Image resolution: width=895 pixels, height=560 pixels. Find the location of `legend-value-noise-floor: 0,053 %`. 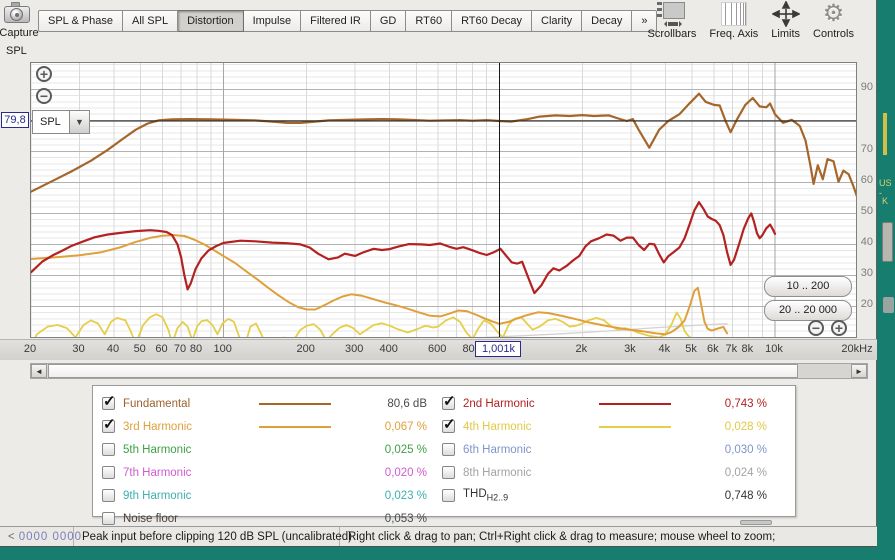

legend-value-noise-floor: 0,053 % is located at coordinates (405, 518).